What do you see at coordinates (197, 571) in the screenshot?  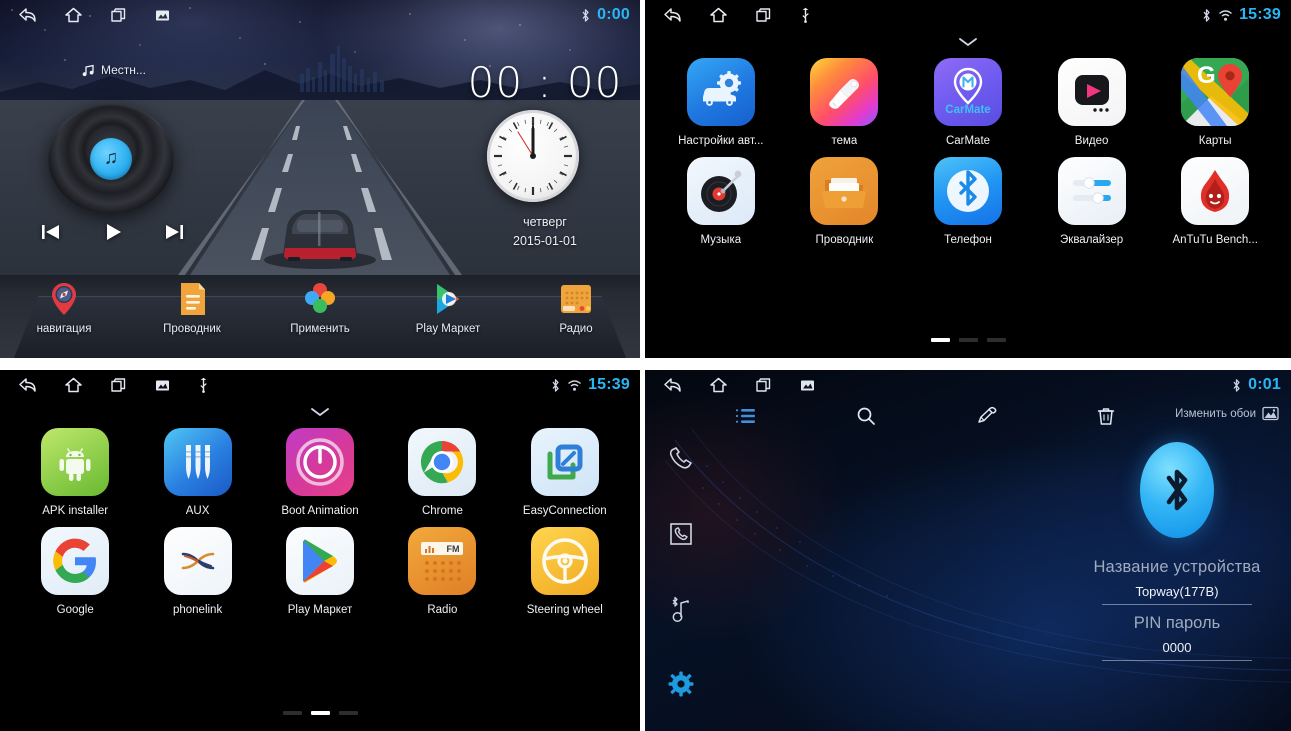 I see `app-item-phonelink: phonelink` at bounding box center [197, 571].